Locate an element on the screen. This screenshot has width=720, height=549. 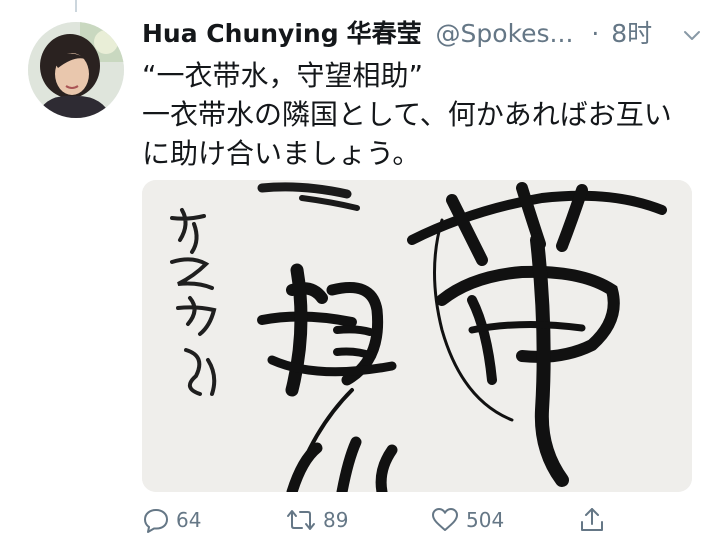
display-name: Hua Chunying is located at coordinates (240, 33).